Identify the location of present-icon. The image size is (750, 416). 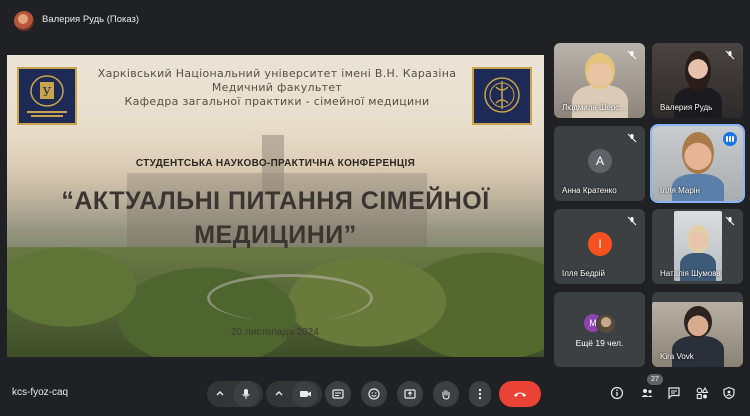
(410, 394).